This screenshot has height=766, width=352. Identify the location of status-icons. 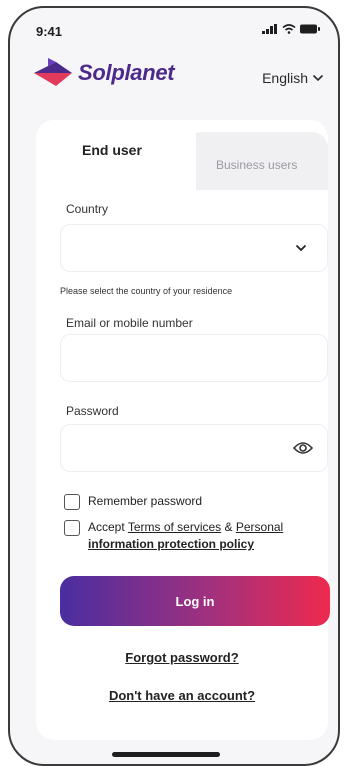
(291, 29).